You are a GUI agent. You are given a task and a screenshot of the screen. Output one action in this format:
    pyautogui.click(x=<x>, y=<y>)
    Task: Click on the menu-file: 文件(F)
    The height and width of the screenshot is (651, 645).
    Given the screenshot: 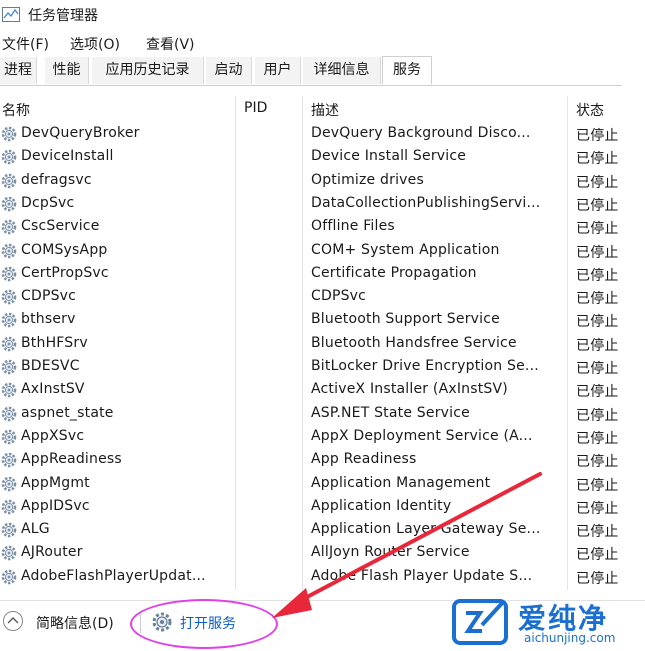 What is the action you would take?
    pyautogui.click(x=25, y=44)
    